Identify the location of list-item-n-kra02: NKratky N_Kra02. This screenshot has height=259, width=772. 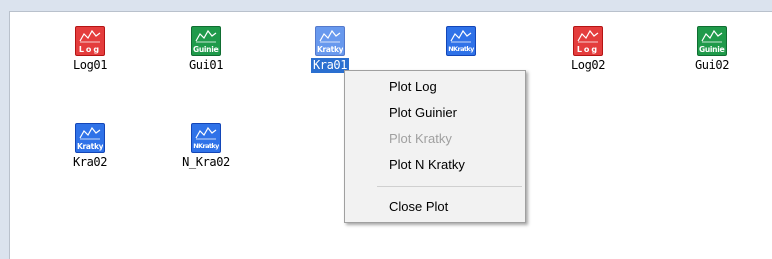
(206, 152).